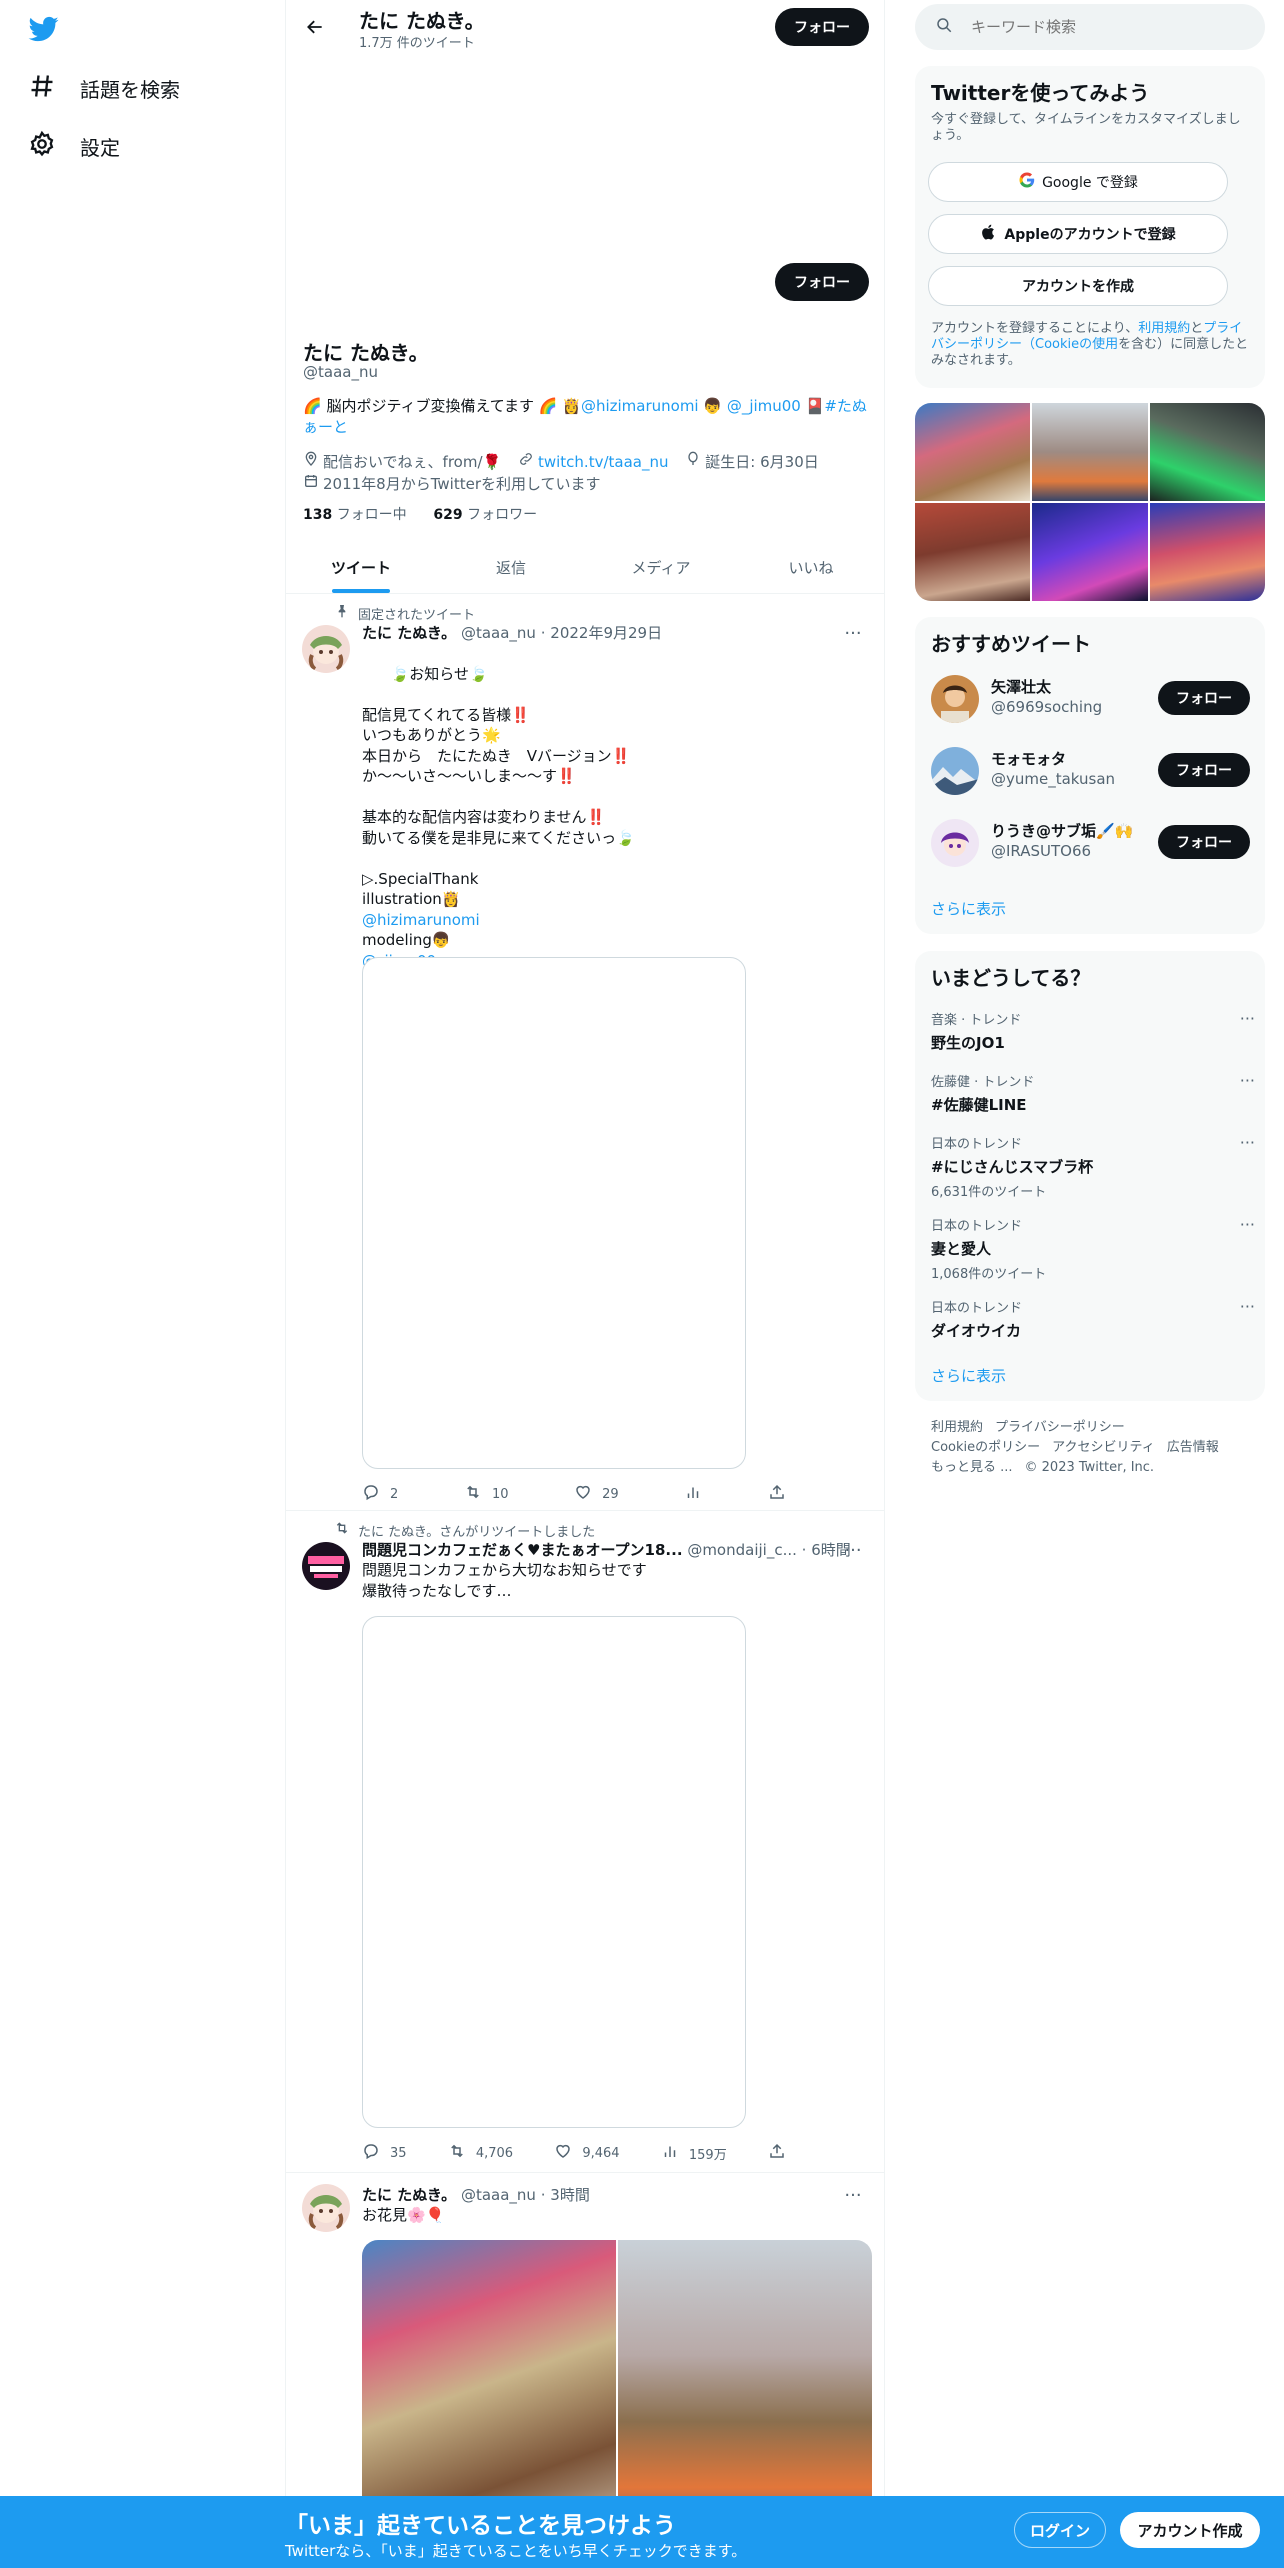 The height and width of the screenshot is (2568, 1284). Describe the element at coordinates (1060, 1427) in the screenshot. I see `footer-link-privacy: プライバシーポリシー` at that location.